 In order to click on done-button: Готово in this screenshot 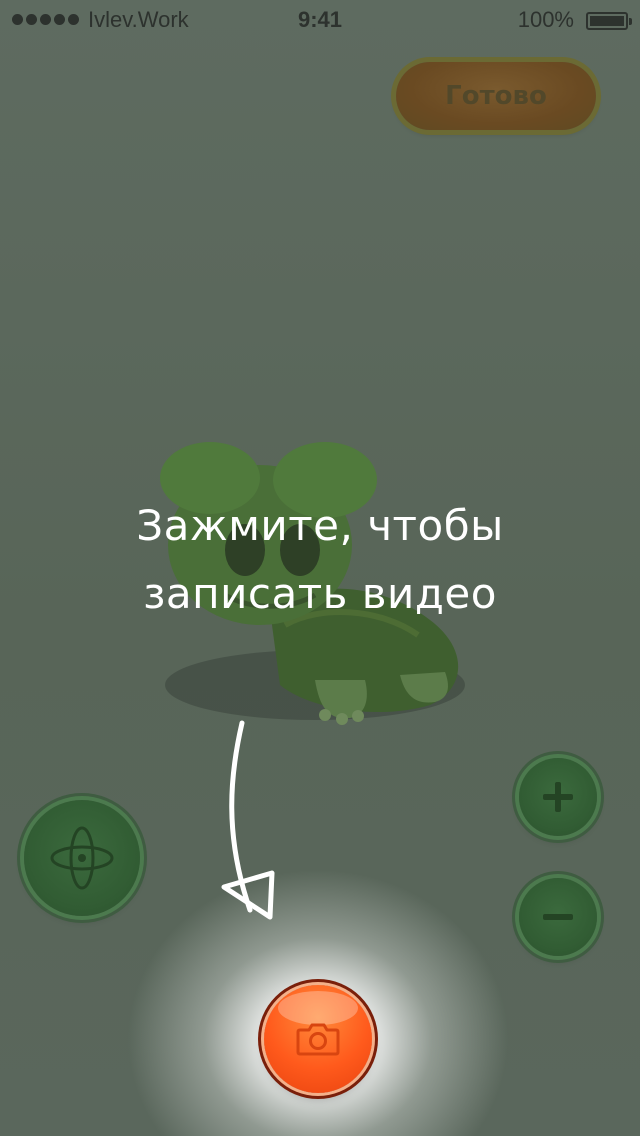, I will do `click(496, 96)`.